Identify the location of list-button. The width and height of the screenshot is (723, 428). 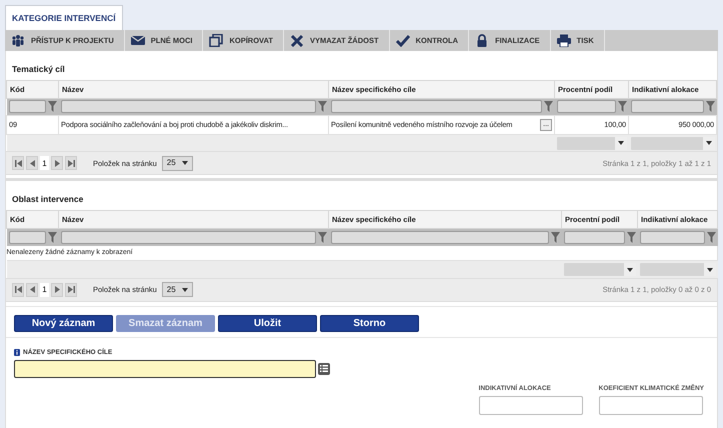
(324, 368).